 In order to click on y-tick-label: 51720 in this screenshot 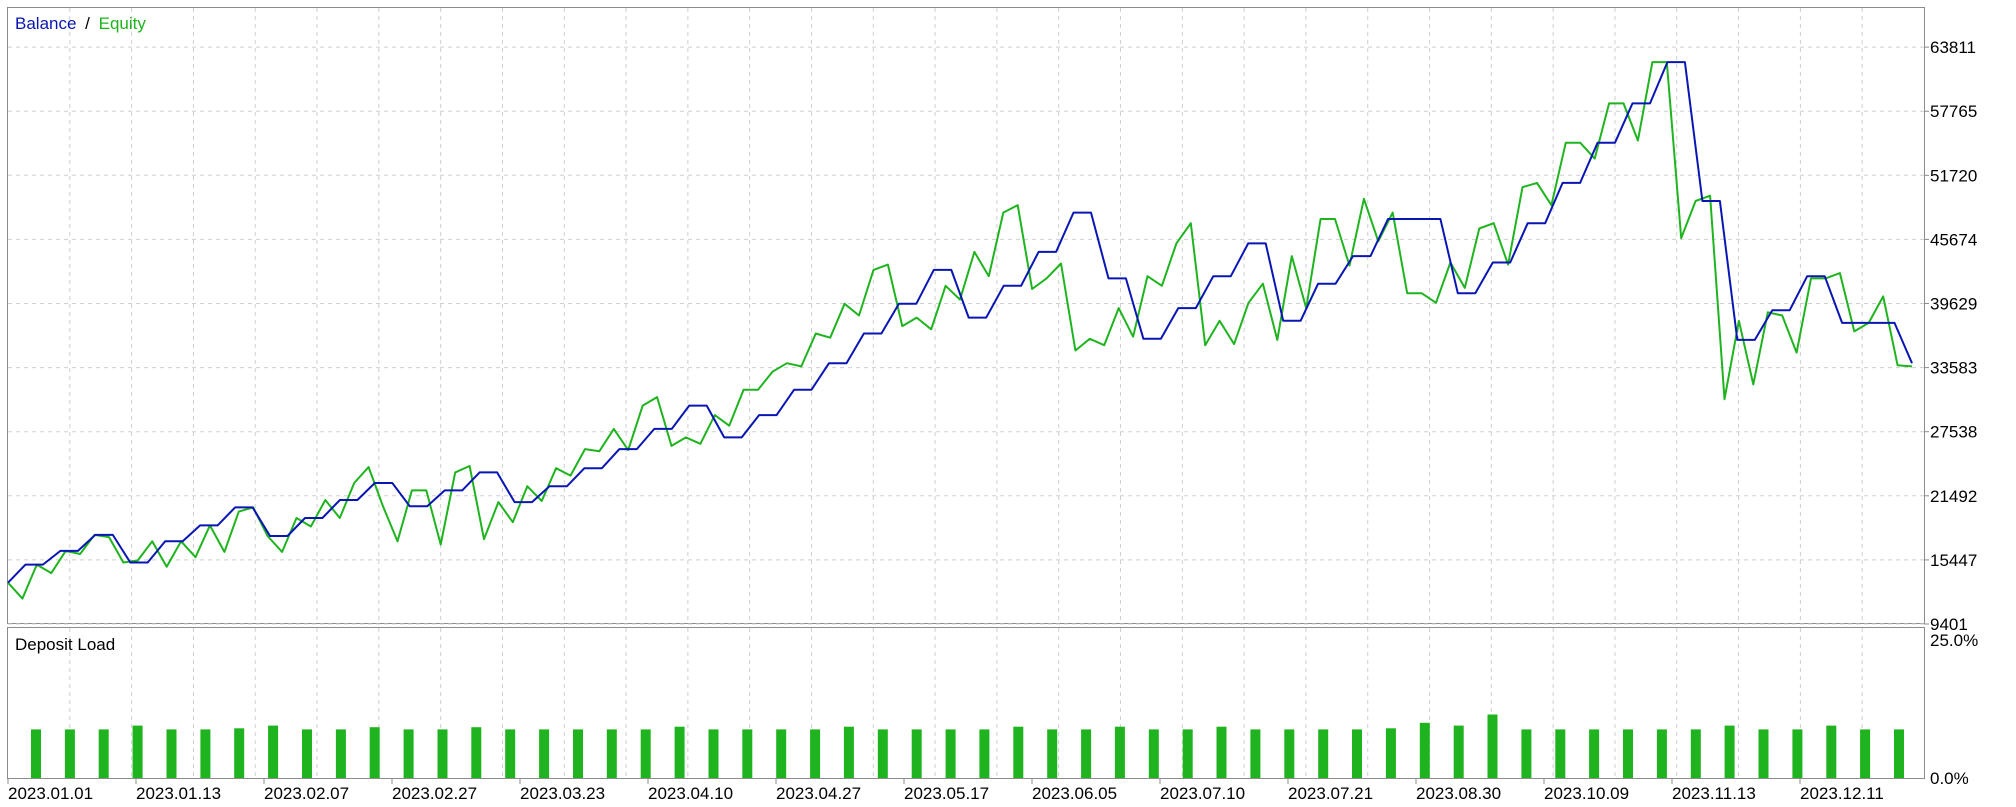, I will do `click(1953, 175)`.